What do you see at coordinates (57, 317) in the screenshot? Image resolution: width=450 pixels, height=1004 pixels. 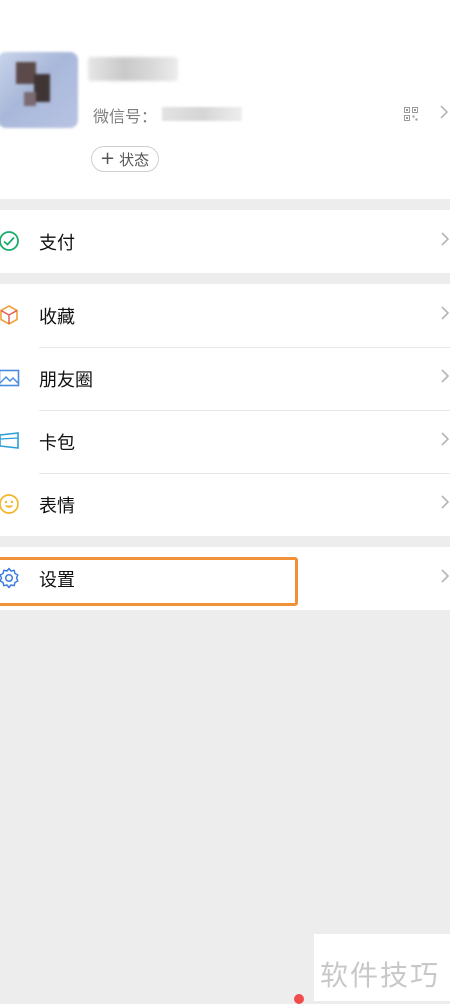 I see `menu-item-label: 收藏` at bounding box center [57, 317].